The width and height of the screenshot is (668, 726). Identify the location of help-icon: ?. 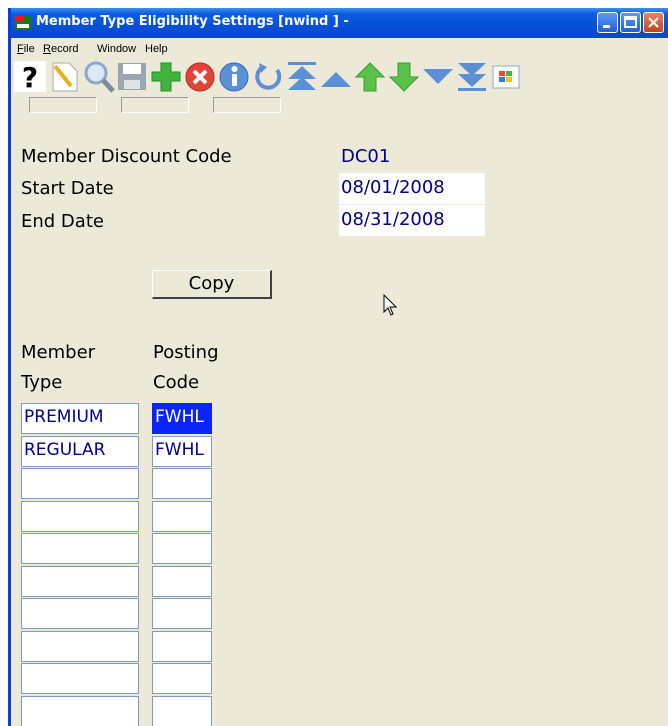
(30, 76).